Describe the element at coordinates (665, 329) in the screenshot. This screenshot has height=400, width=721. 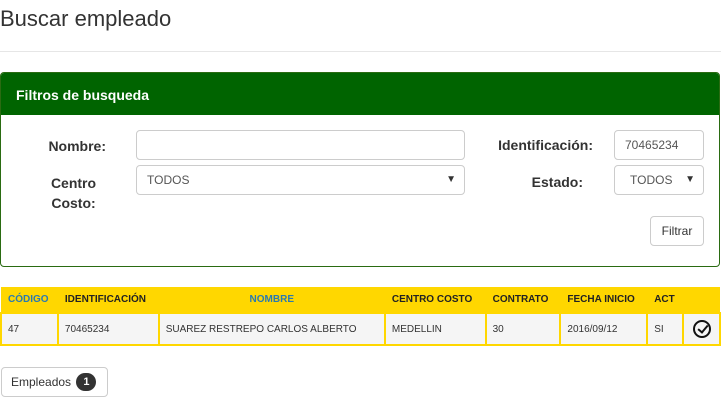
I see `cell-act: SI` at that location.